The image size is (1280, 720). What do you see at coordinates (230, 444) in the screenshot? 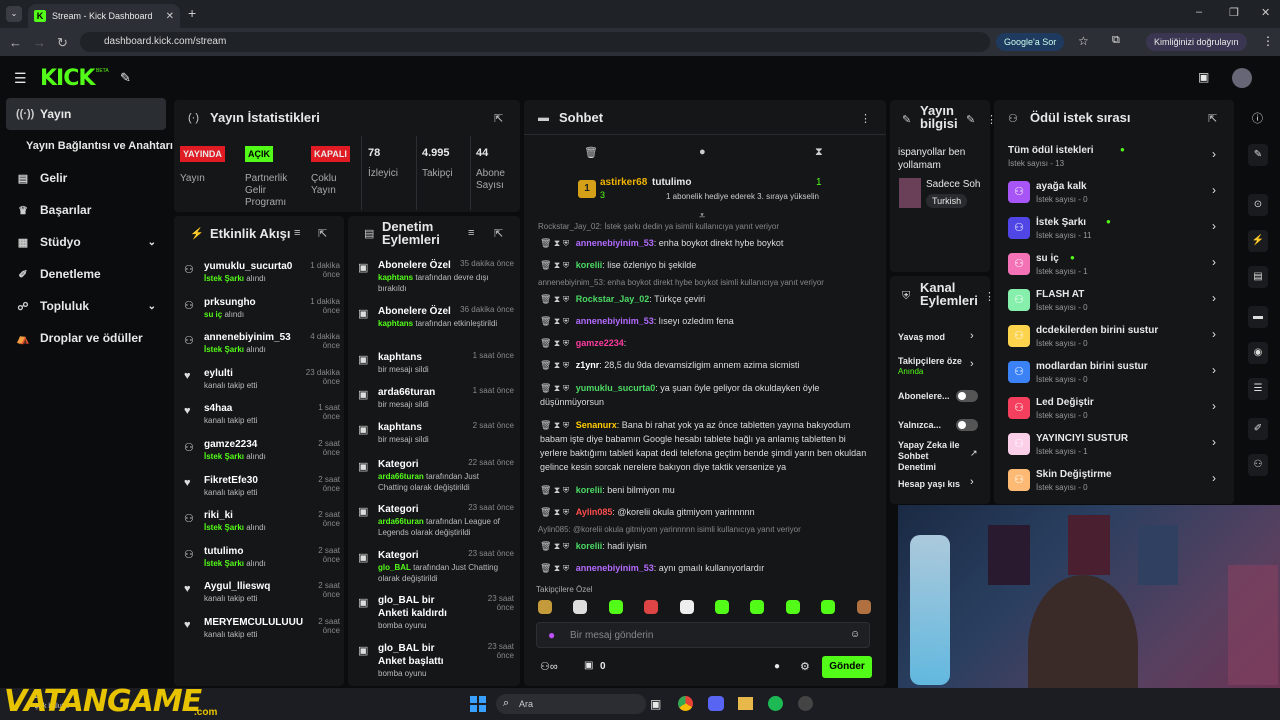
I see `user-name: gamze2234` at bounding box center [230, 444].